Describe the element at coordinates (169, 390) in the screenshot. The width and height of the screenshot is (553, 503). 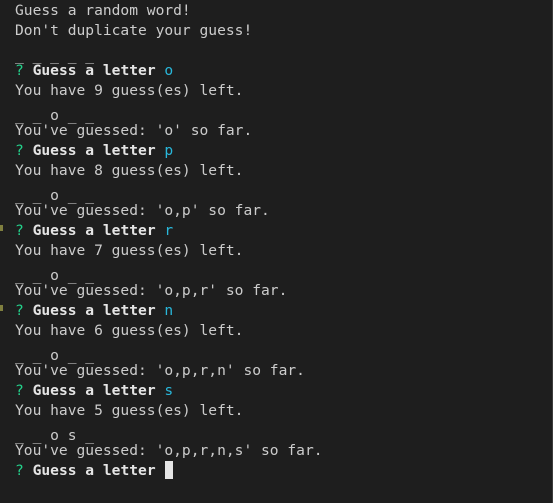
I see `guess-answer: s` at that location.